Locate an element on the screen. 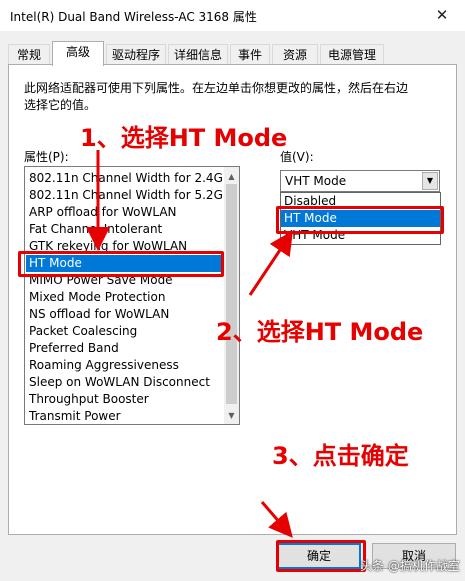 This screenshot has width=465, height=581. annotation-step1: 1、选择HT Mode is located at coordinates (184, 138).